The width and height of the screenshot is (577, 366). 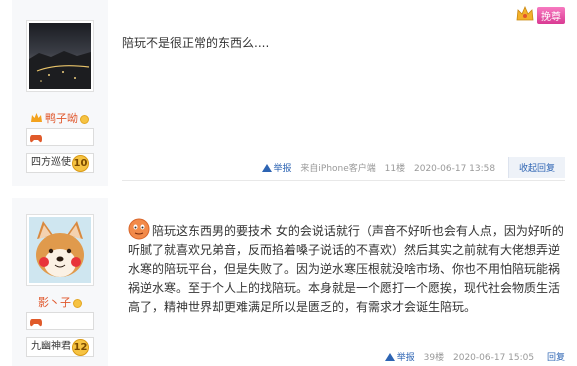 I want to click on post-footer: 举报 39楼 2020-06-17 15:05 回复, so click(x=472, y=356).